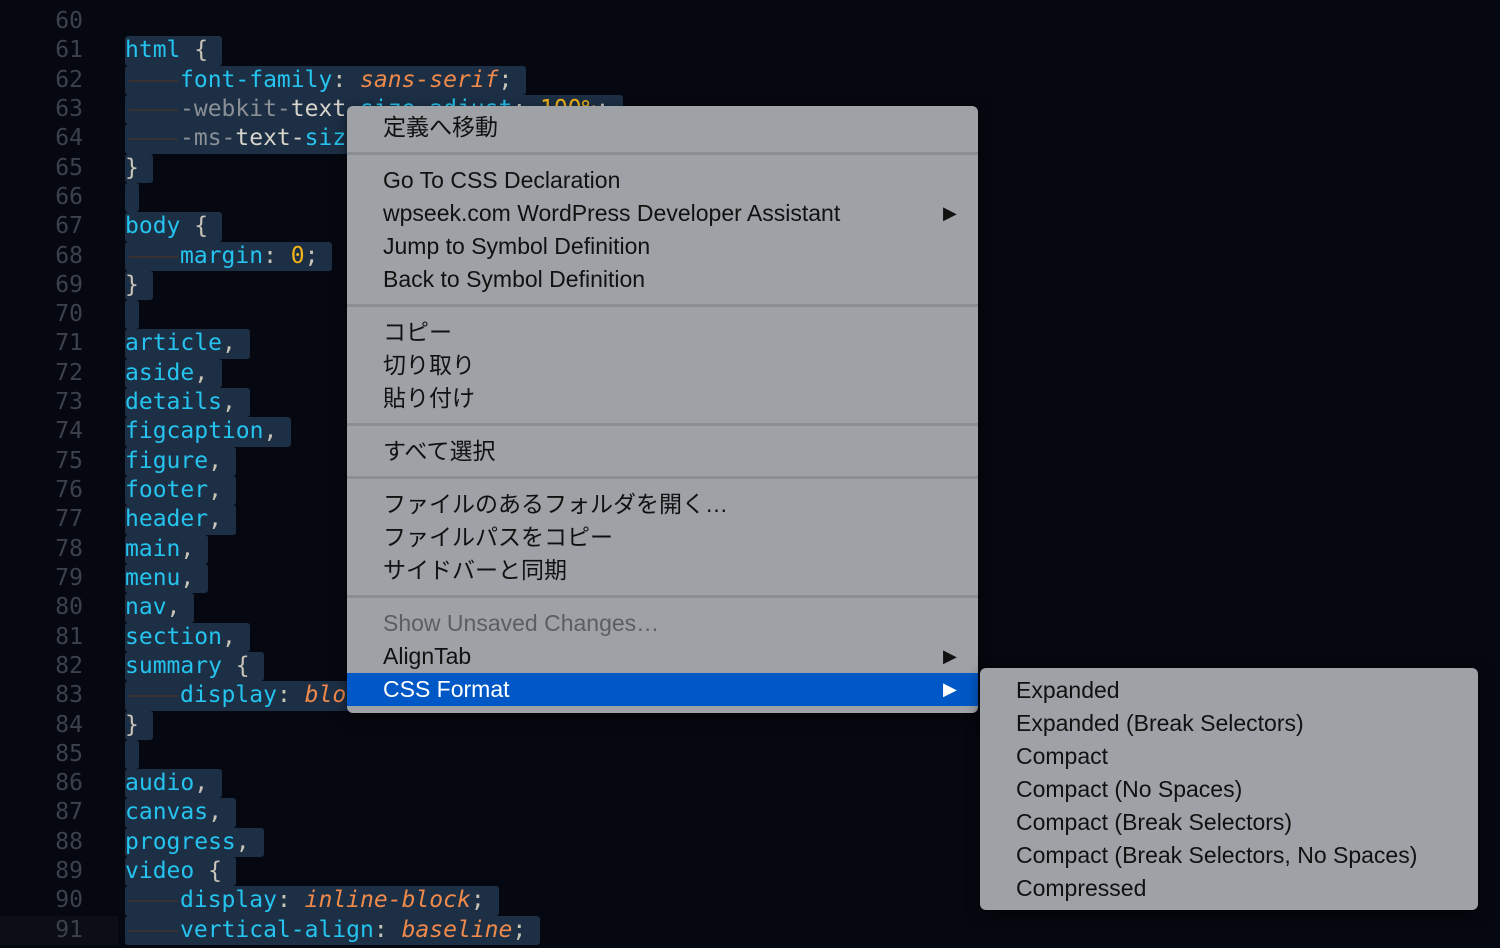  Describe the element at coordinates (69, 812) in the screenshot. I see `line-number: 87` at that location.